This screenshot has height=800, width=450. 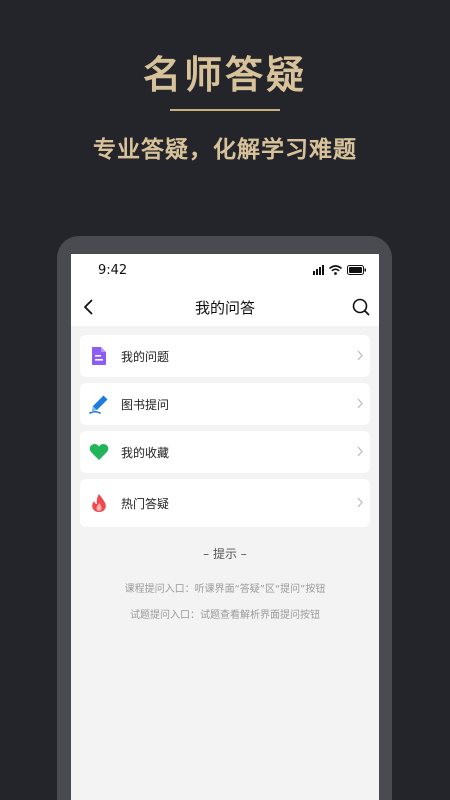 What do you see at coordinates (145, 404) in the screenshot?
I see `menu-item-label: 图书提问` at bounding box center [145, 404].